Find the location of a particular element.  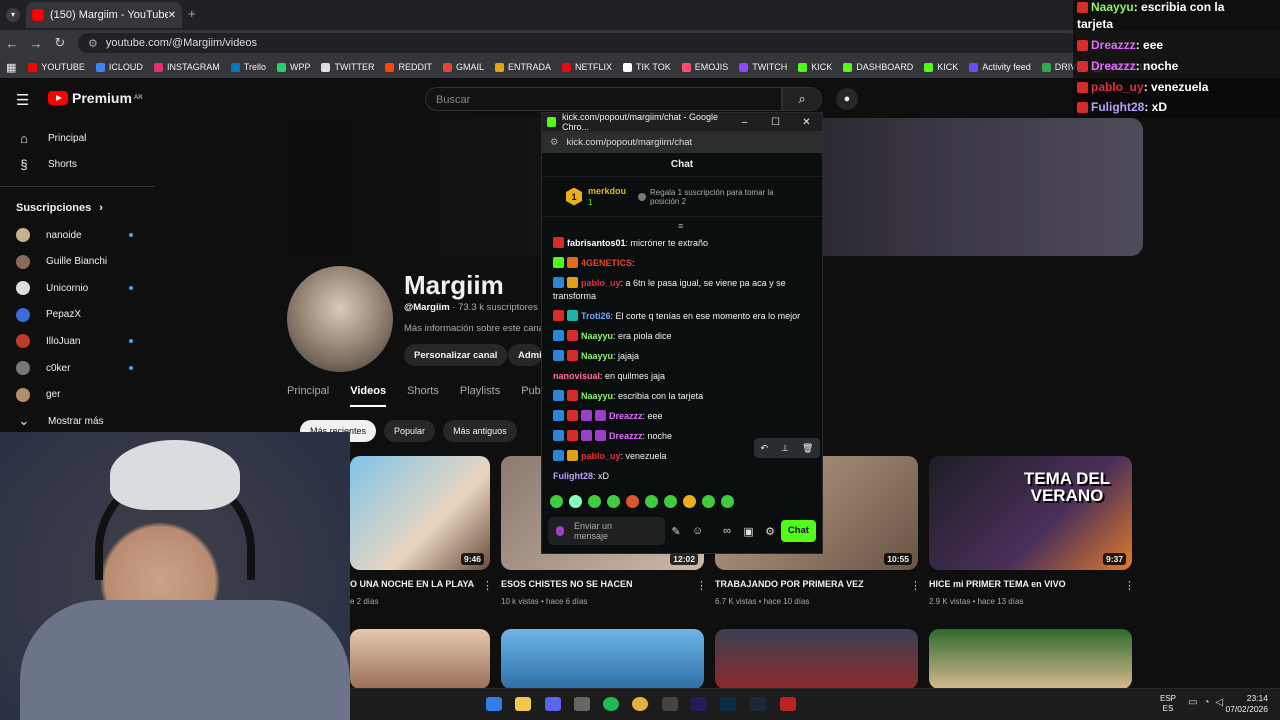

bookmark-item: DASHBOARD is located at coordinates (878, 67).